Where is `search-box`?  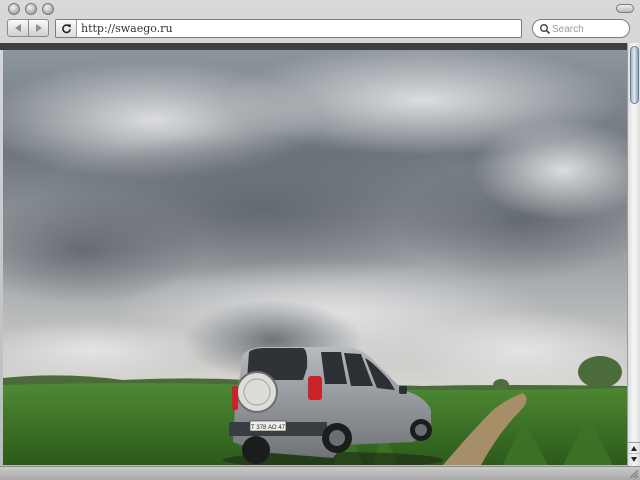 search-box is located at coordinates (581, 28).